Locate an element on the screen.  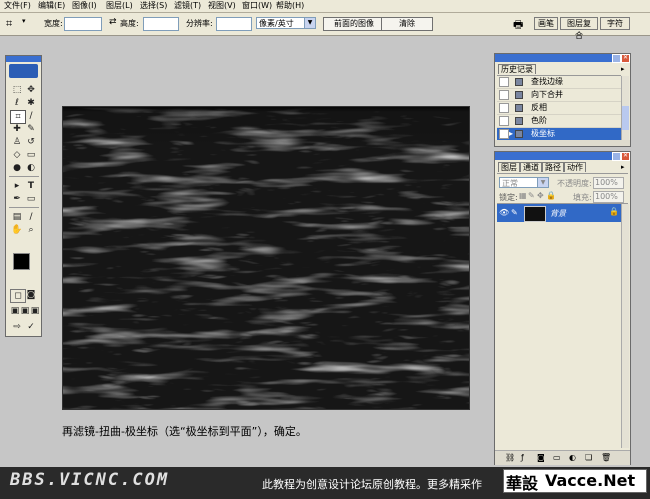
imageready-icon: ⇨ is located at coordinates (17, 327).